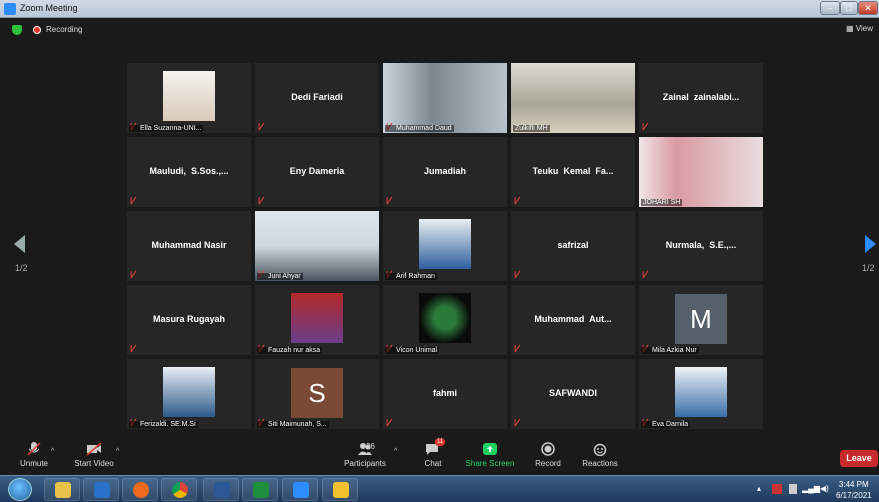 The height and width of the screenshot is (502, 879). I want to click on participant-tile-safwandi: SAFWANDI ǀ, so click(573, 394).